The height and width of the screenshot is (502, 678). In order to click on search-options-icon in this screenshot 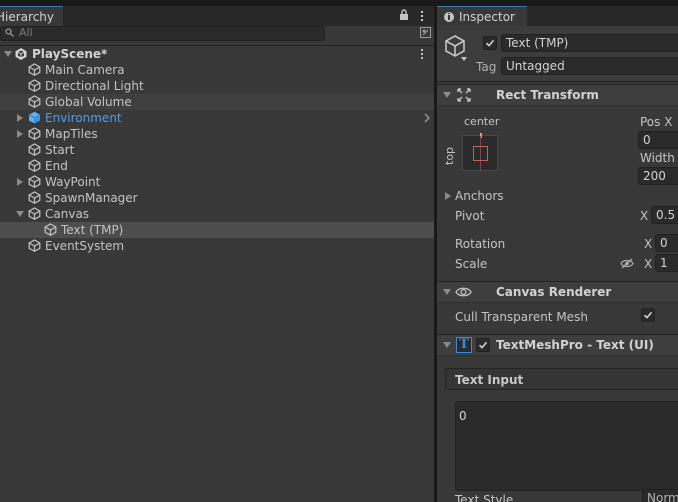, I will do `click(425, 32)`.